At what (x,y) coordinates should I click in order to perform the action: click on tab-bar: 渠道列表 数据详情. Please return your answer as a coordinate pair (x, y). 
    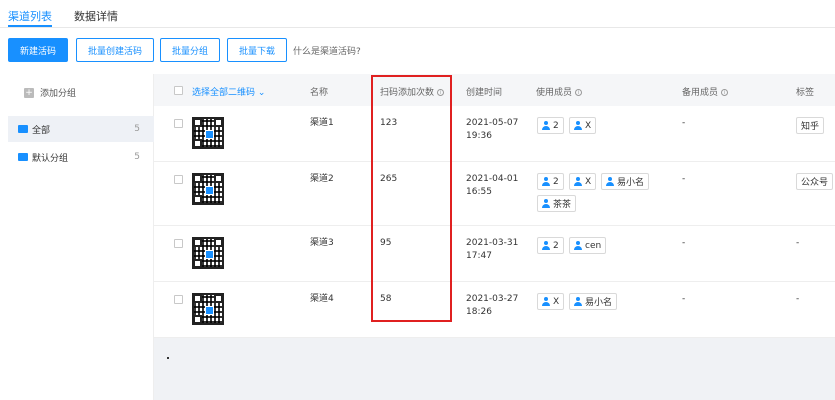
    Looking at the image, I should click on (417, 14).